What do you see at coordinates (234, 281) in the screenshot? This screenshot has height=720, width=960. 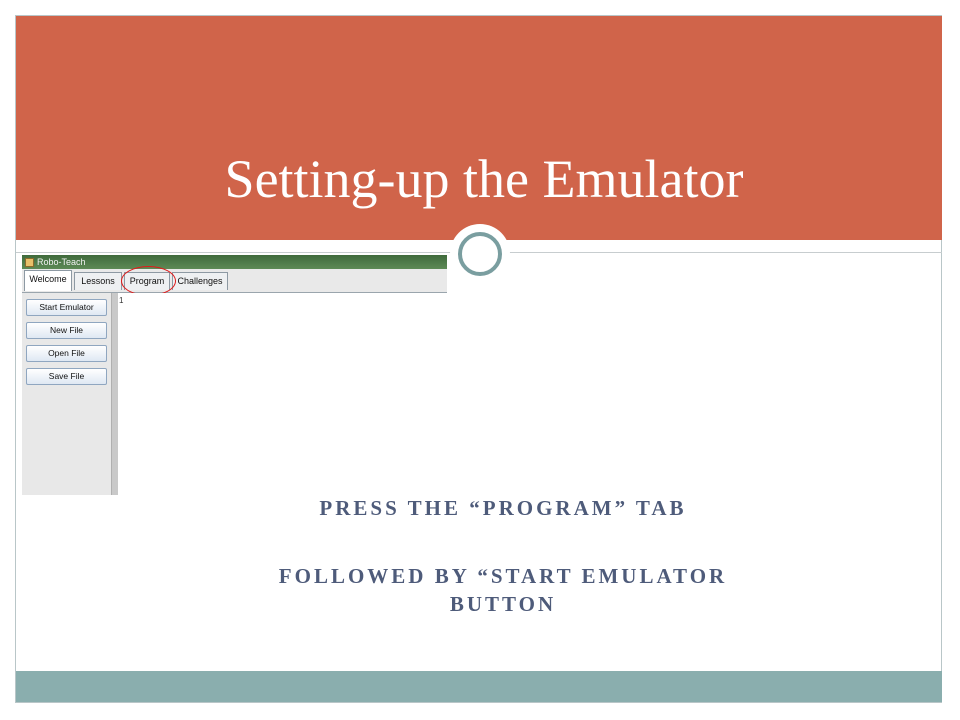 I see `app-tab-strip: Welcome Lessons Program Challenges` at bounding box center [234, 281].